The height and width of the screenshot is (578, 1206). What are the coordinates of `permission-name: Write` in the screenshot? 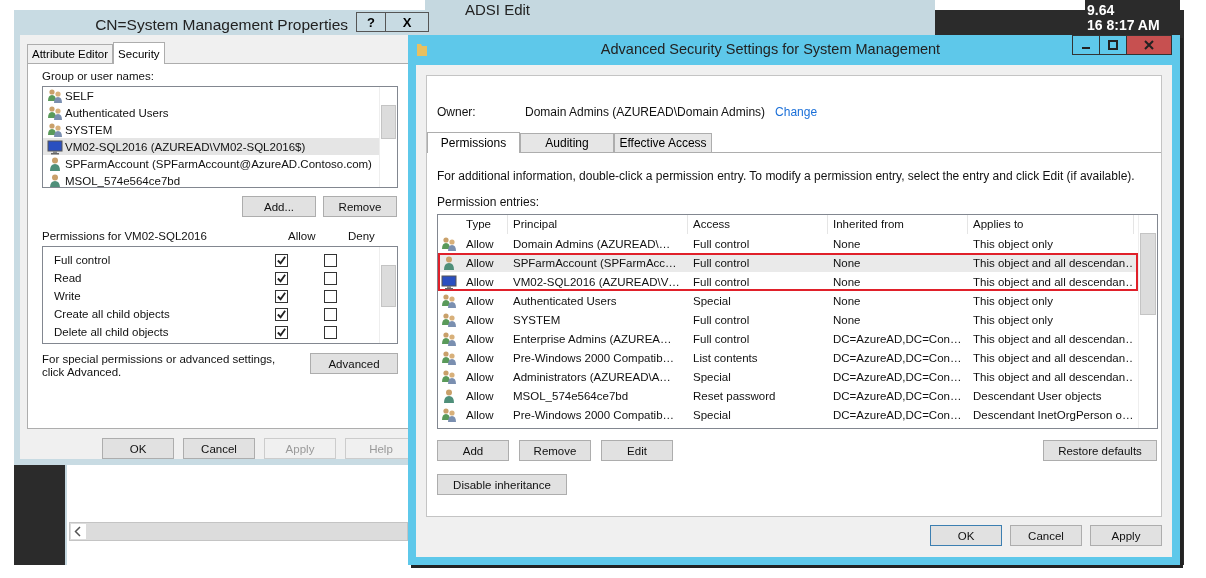 It's located at (67, 296).